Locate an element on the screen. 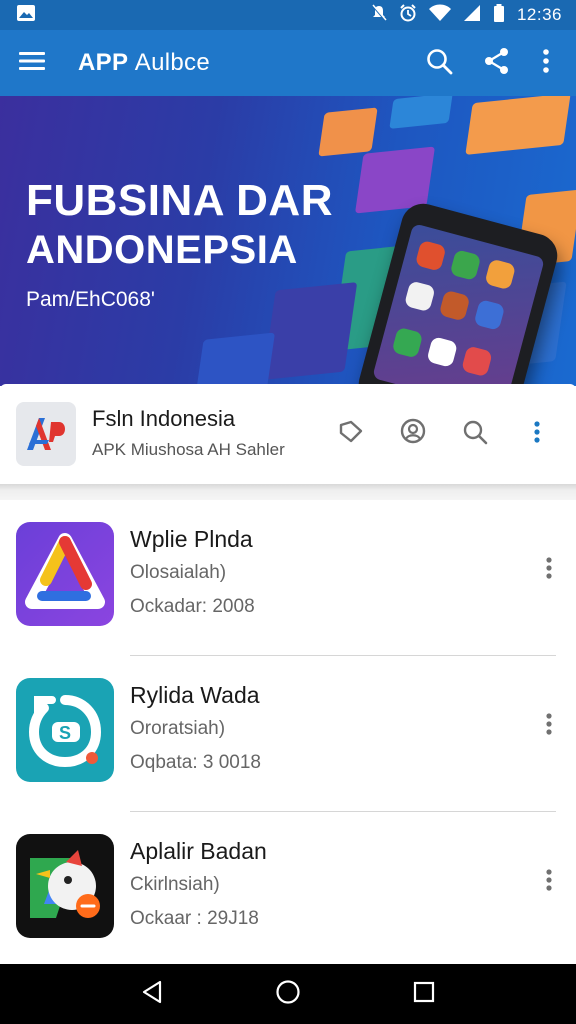  app-date: Ockadar: 2008 is located at coordinates (192, 606).